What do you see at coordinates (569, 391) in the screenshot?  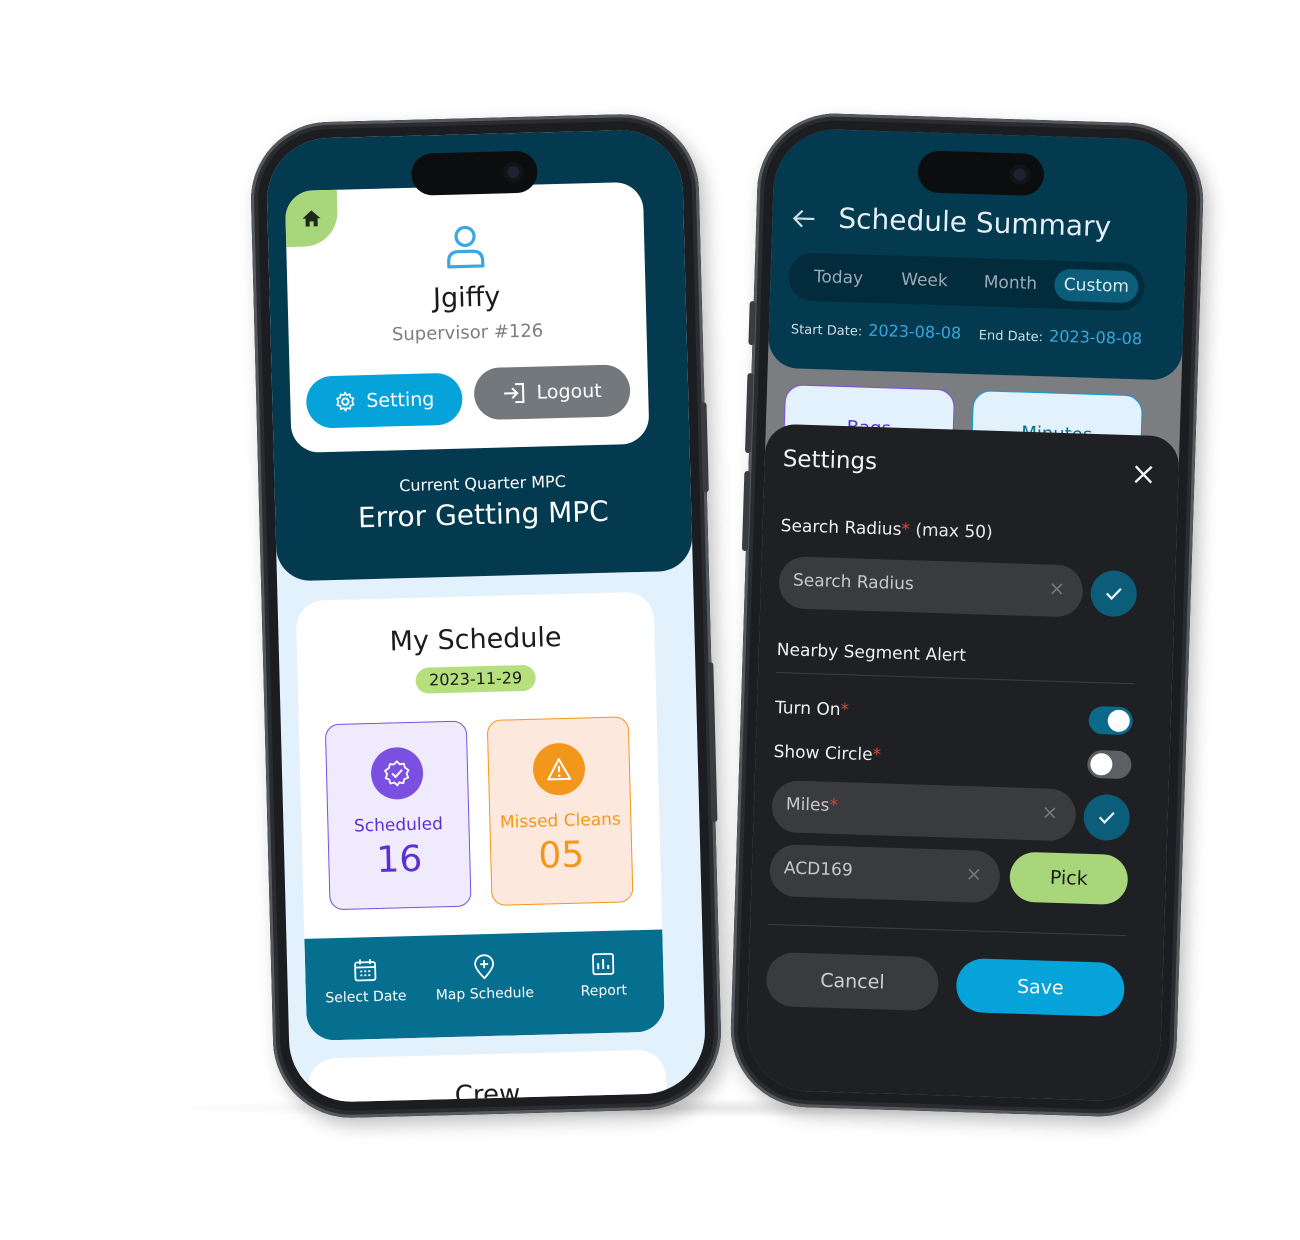 I see `logout-label: Logout` at bounding box center [569, 391].